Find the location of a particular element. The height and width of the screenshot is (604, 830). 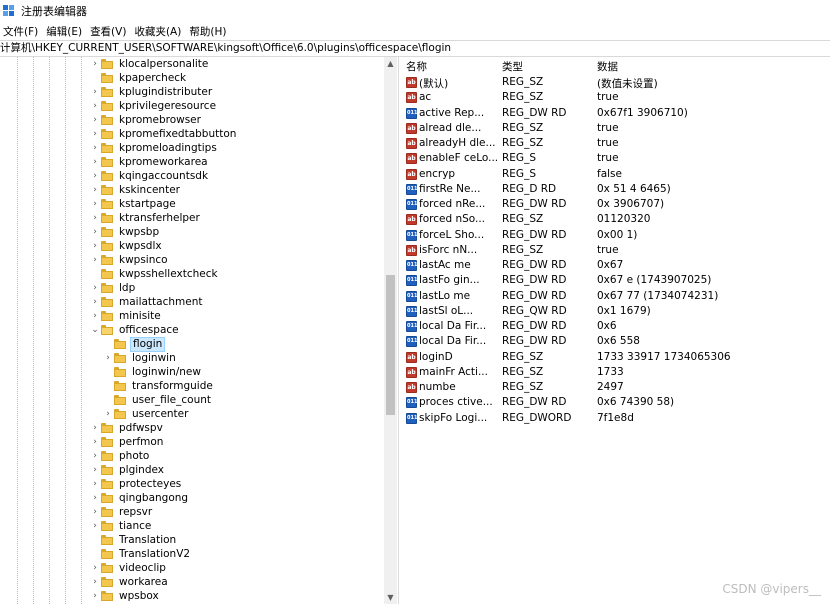

tree-item: › kqingaccountsdk is located at coordinates (151, 176).